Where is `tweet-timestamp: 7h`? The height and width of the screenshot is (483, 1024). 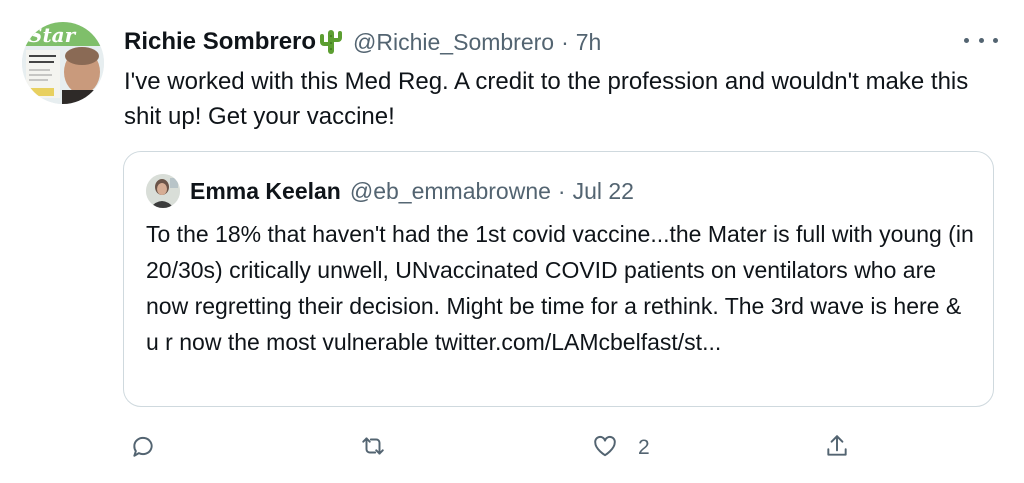 tweet-timestamp: 7h is located at coordinates (589, 42).